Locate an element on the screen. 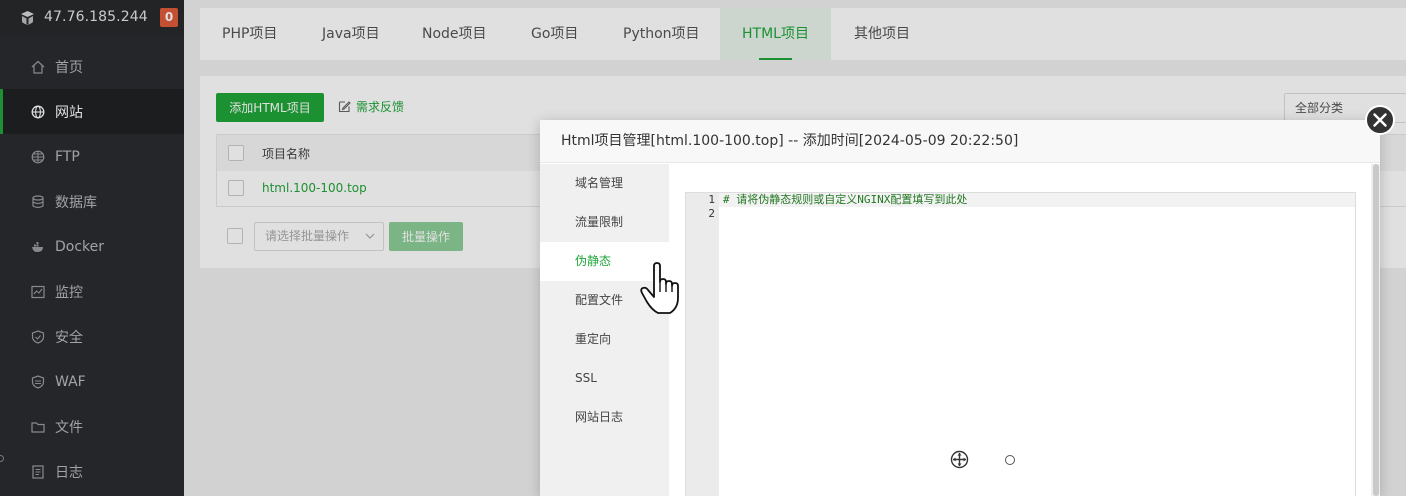  nav-ssl: SSL is located at coordinates (604, 378).